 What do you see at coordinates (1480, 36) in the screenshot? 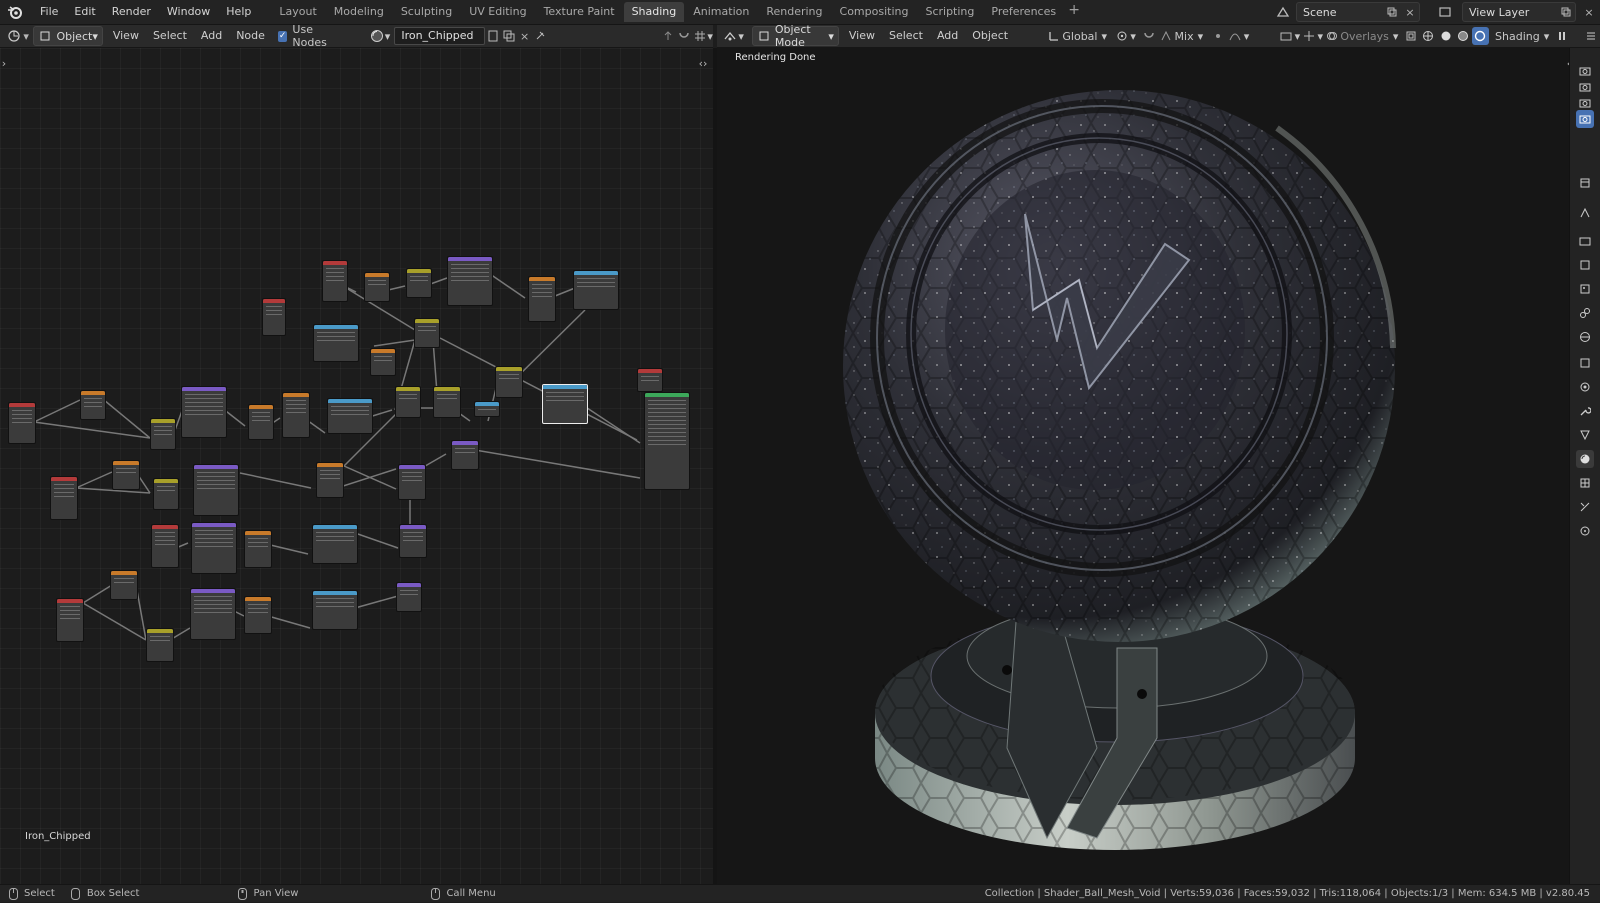
I see `rendered-shading-icon` at bounding box center [1480, 36].